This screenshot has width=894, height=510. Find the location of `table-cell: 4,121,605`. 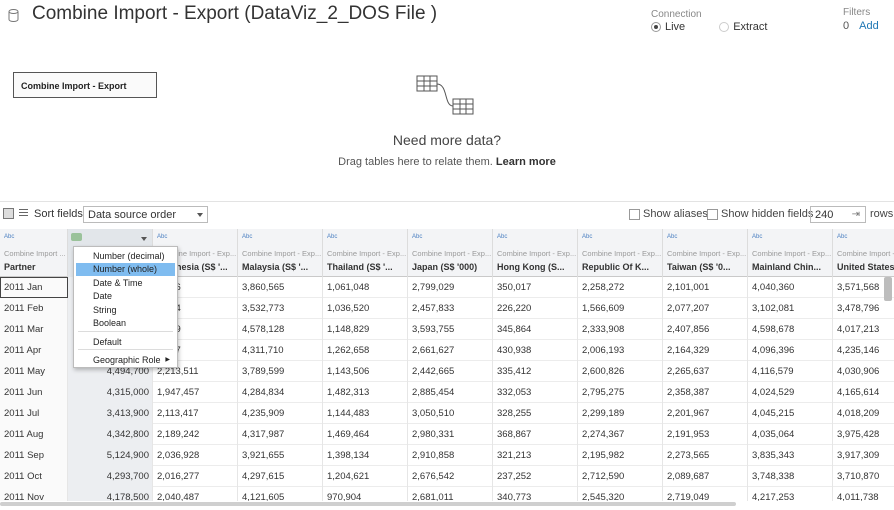

table-cell: 4,121,605 is located at coordinates (280, 494).